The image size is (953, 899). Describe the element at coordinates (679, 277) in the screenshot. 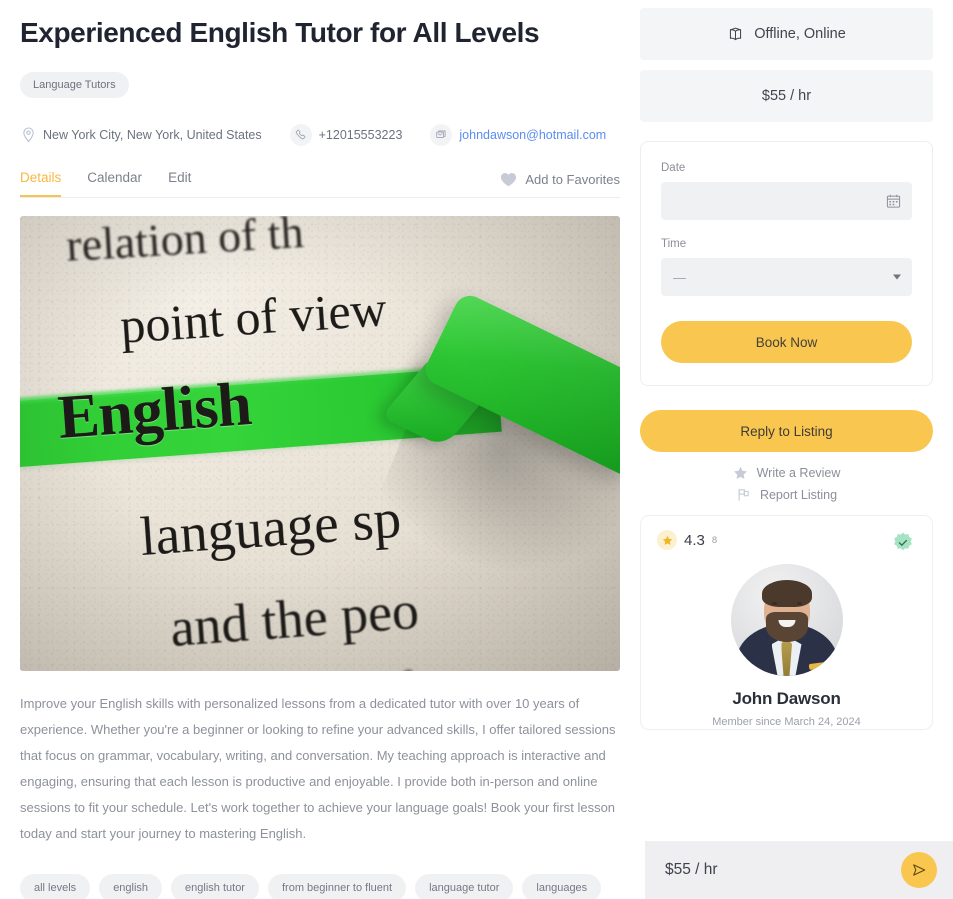

I see `time-select-value: —` at that location.